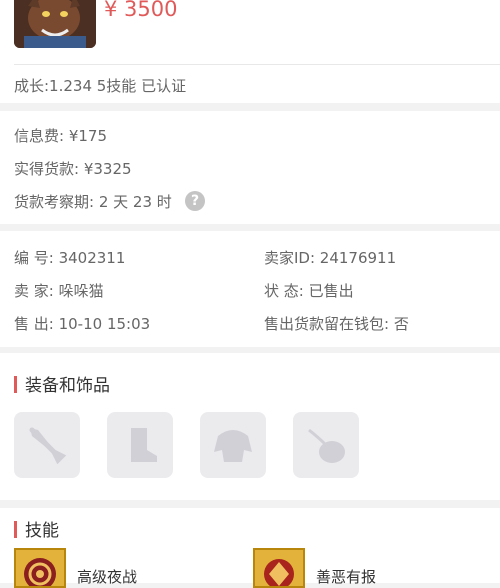 This screenshot has width=500, height=588. I want to click on sword-icon, so click(48, 446).